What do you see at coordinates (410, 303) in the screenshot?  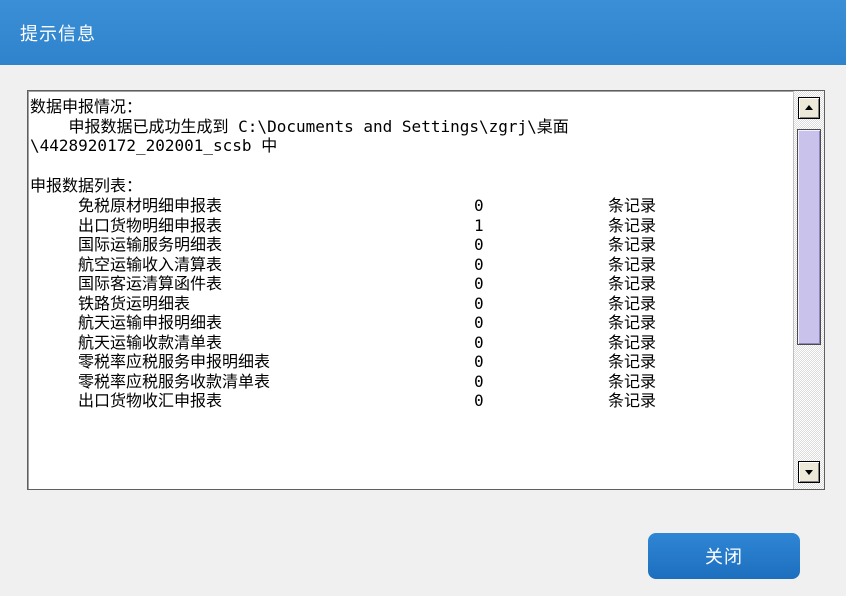 I see `record-row: 铁路货运明细表 0 条记录` at bounding box center [410, 303].